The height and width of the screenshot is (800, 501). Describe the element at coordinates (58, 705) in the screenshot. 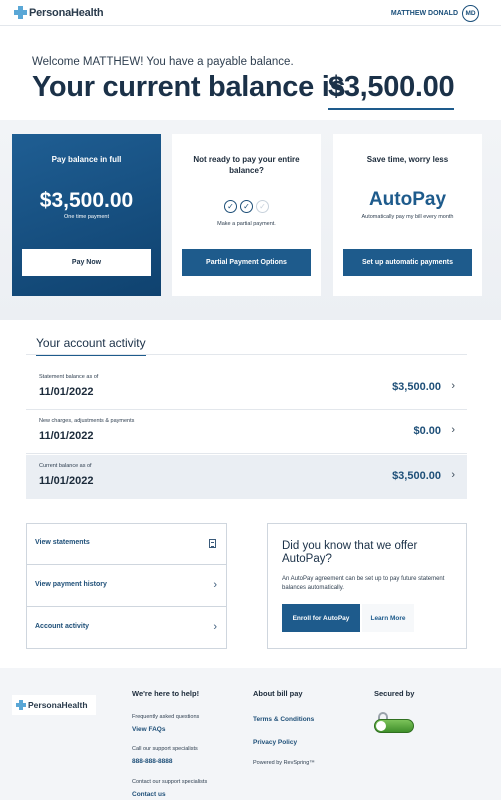

I see `footer-brand-name: PersonaHealth` at that location.